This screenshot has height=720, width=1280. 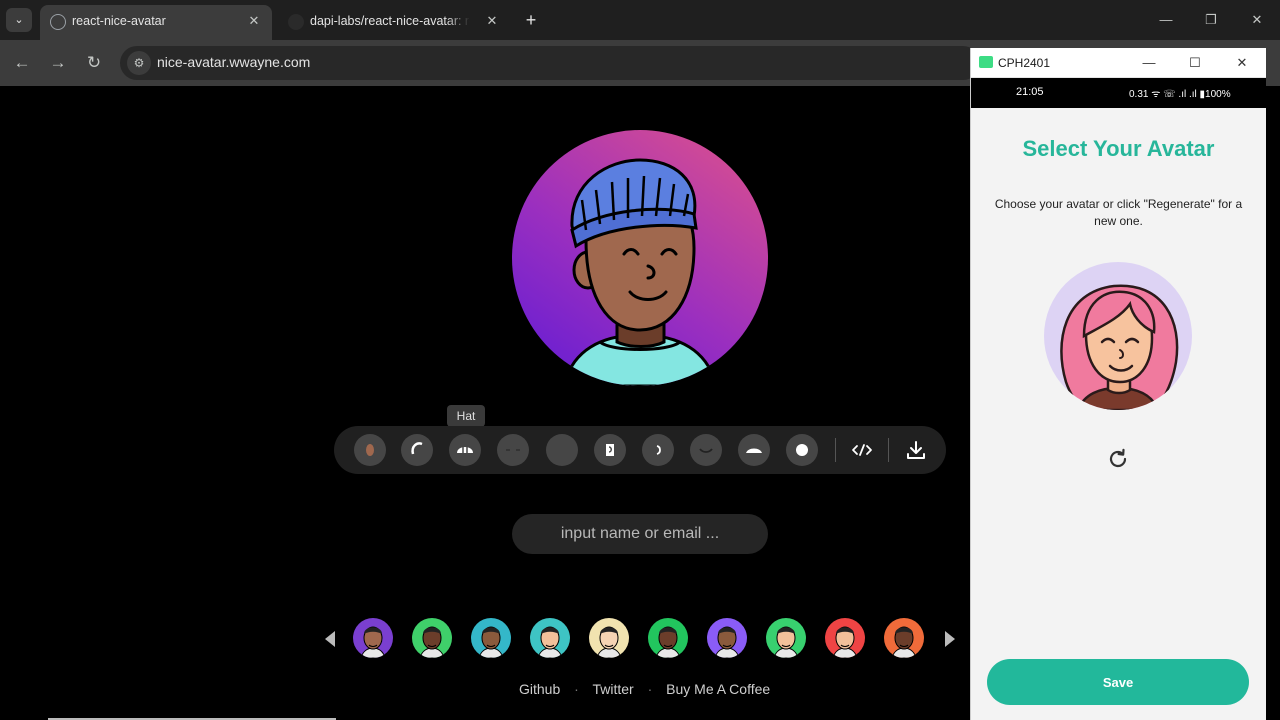 What do you see at coordinates (58, 63) in the screenshot?
I see `forward-icon: →` at bounding box center [58, 63].